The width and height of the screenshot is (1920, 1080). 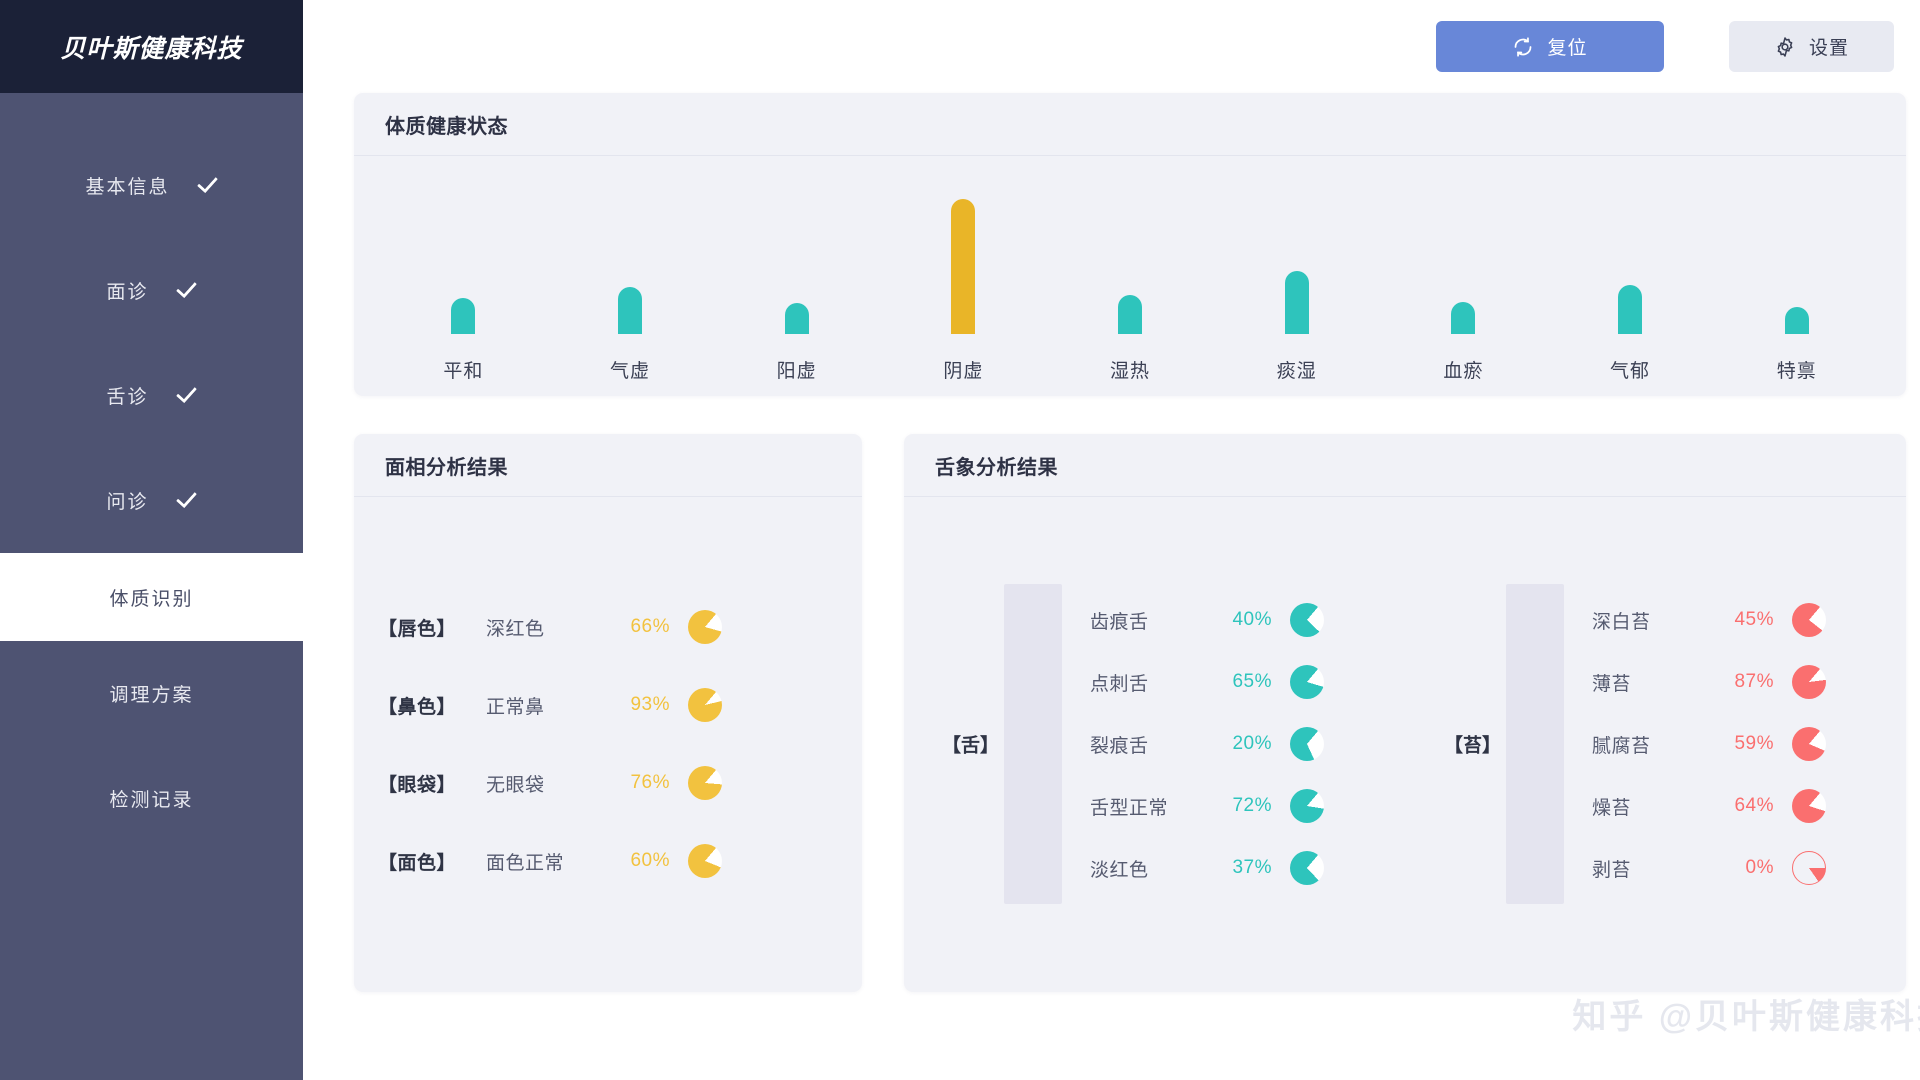 What do you see at coordinates (1759, 867) in the screenshot?
I see `tongue-row-percent: 0%` at bounding box center [1759, 867].